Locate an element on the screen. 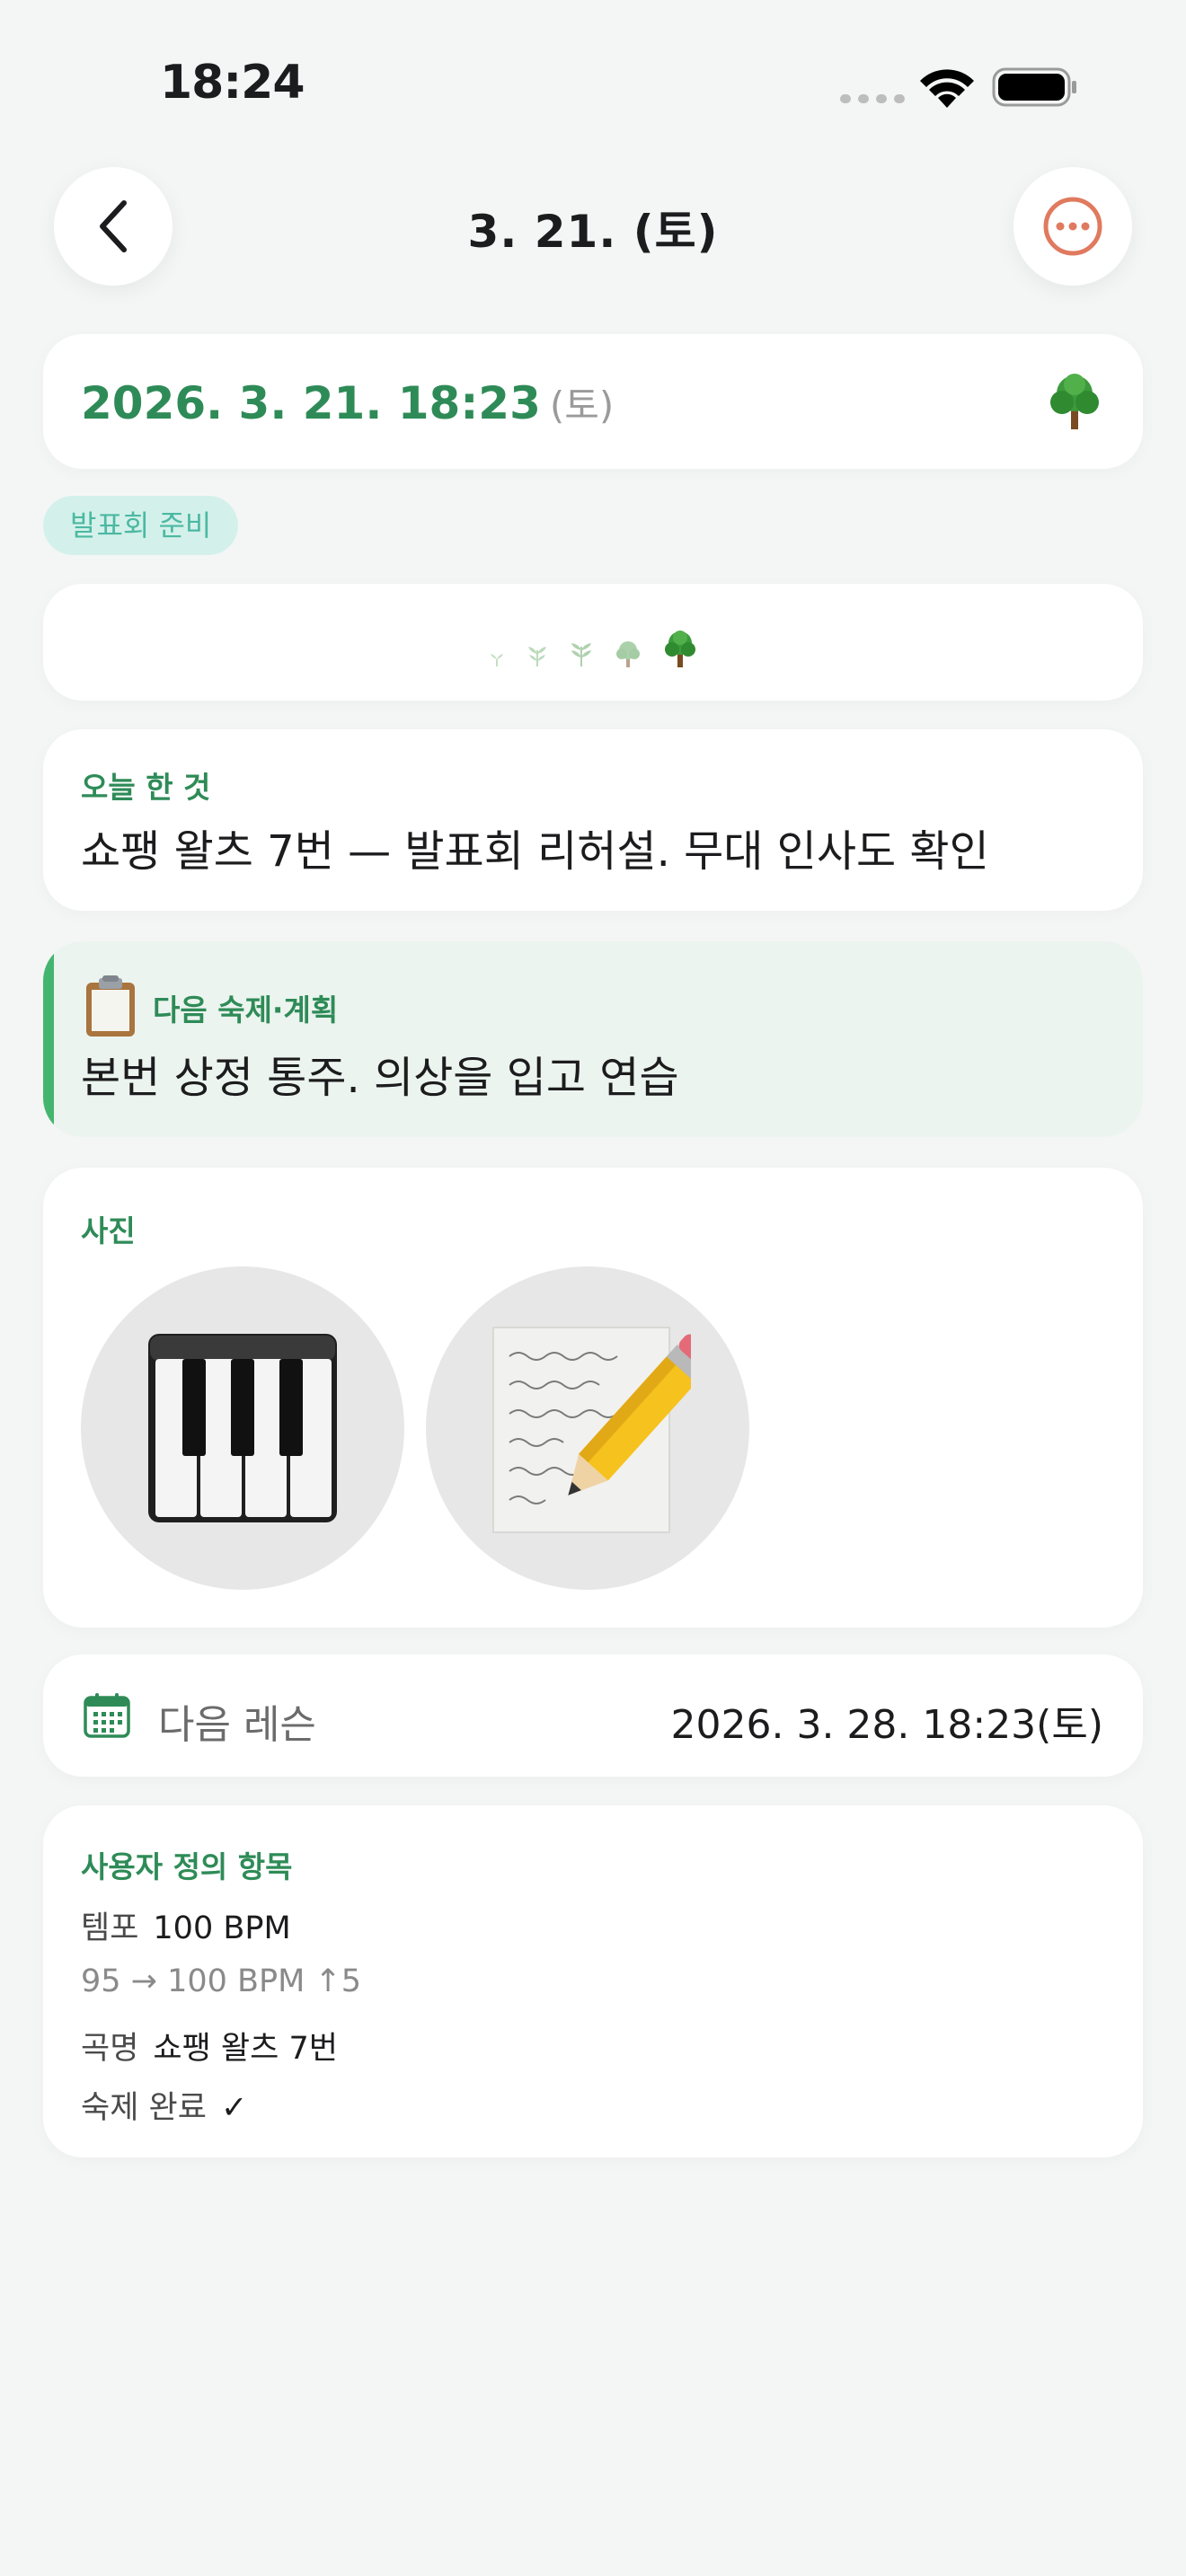 The image size is (1186, 2576). next-lesson-card: 다음 레슨 2026. 3. 28. 18:23(토) is located at coordinates (593, 1715).